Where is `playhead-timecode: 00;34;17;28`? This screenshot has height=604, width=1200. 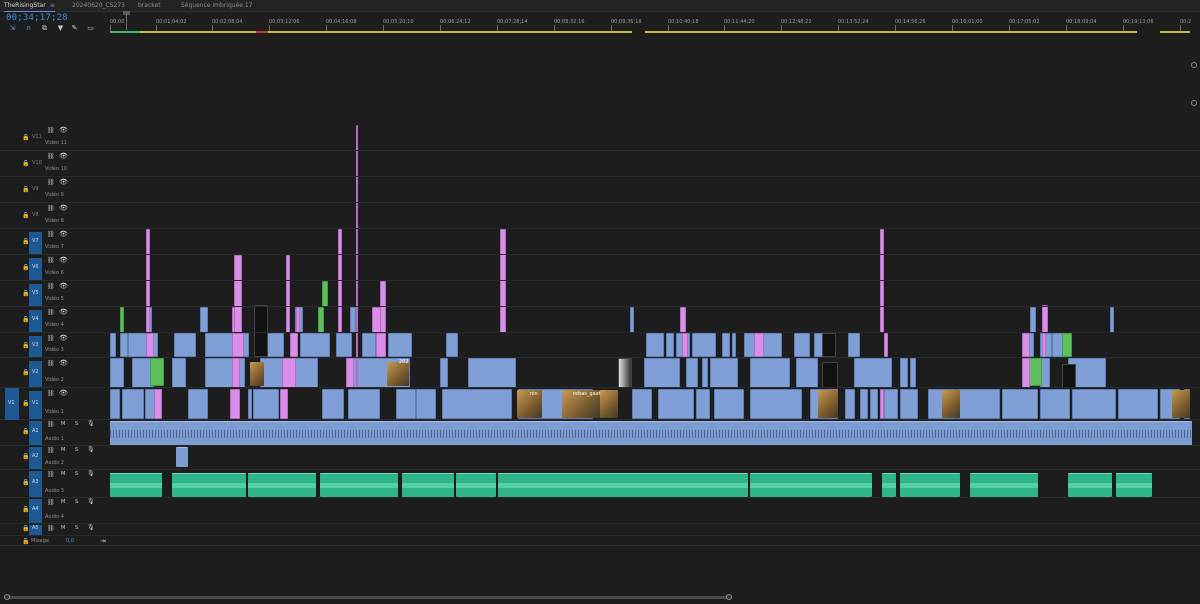 playhead-timecode: 00;34;17;28 is located at coordinates (37, 18).